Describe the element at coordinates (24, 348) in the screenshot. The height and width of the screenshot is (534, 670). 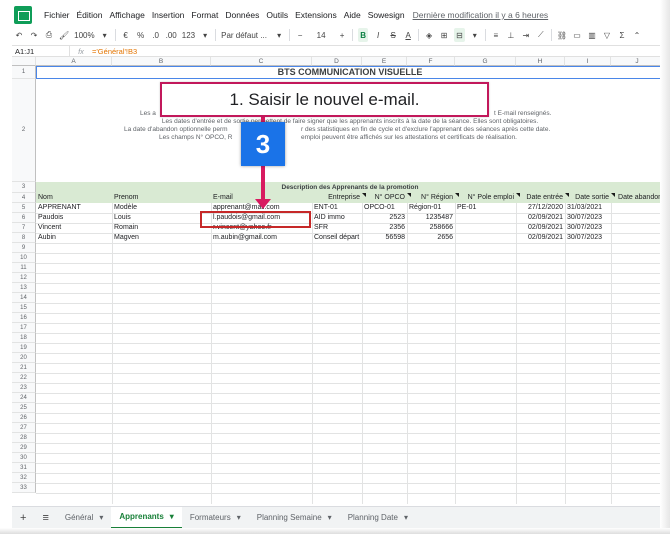
I see `row-header: 19` at that location.